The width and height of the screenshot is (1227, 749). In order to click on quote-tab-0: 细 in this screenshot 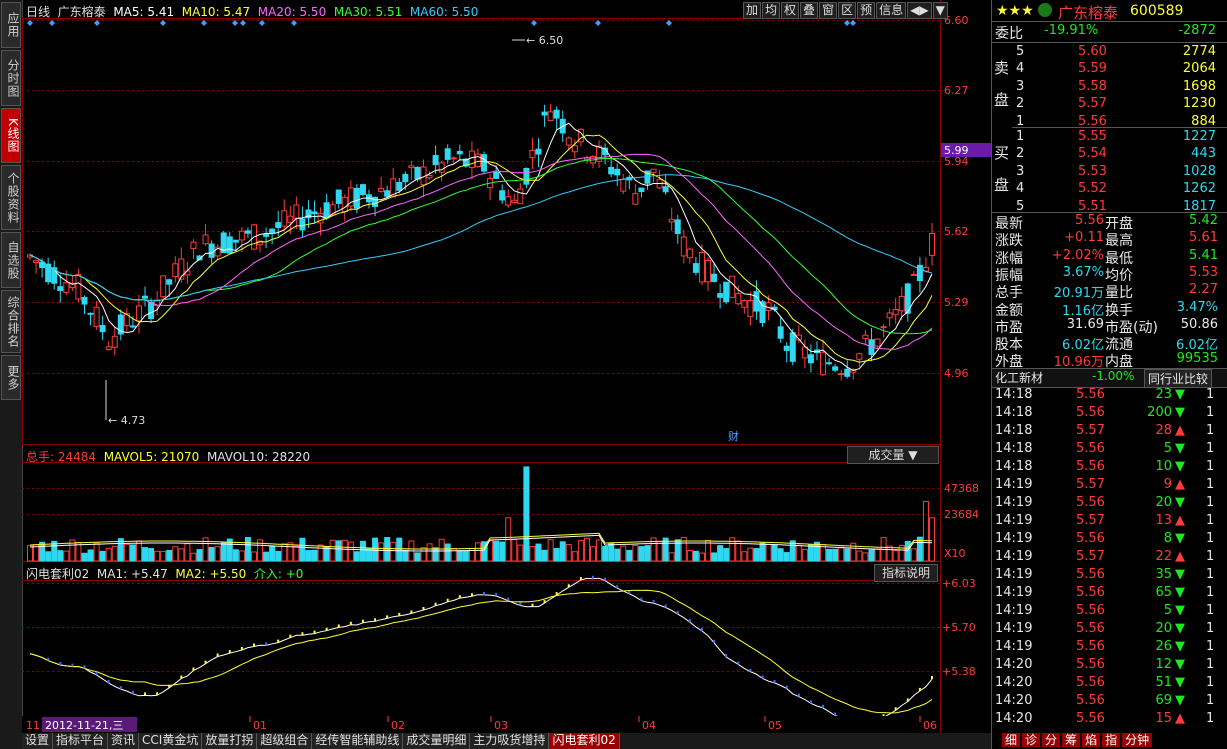, I will do `click(1011, 740)`.